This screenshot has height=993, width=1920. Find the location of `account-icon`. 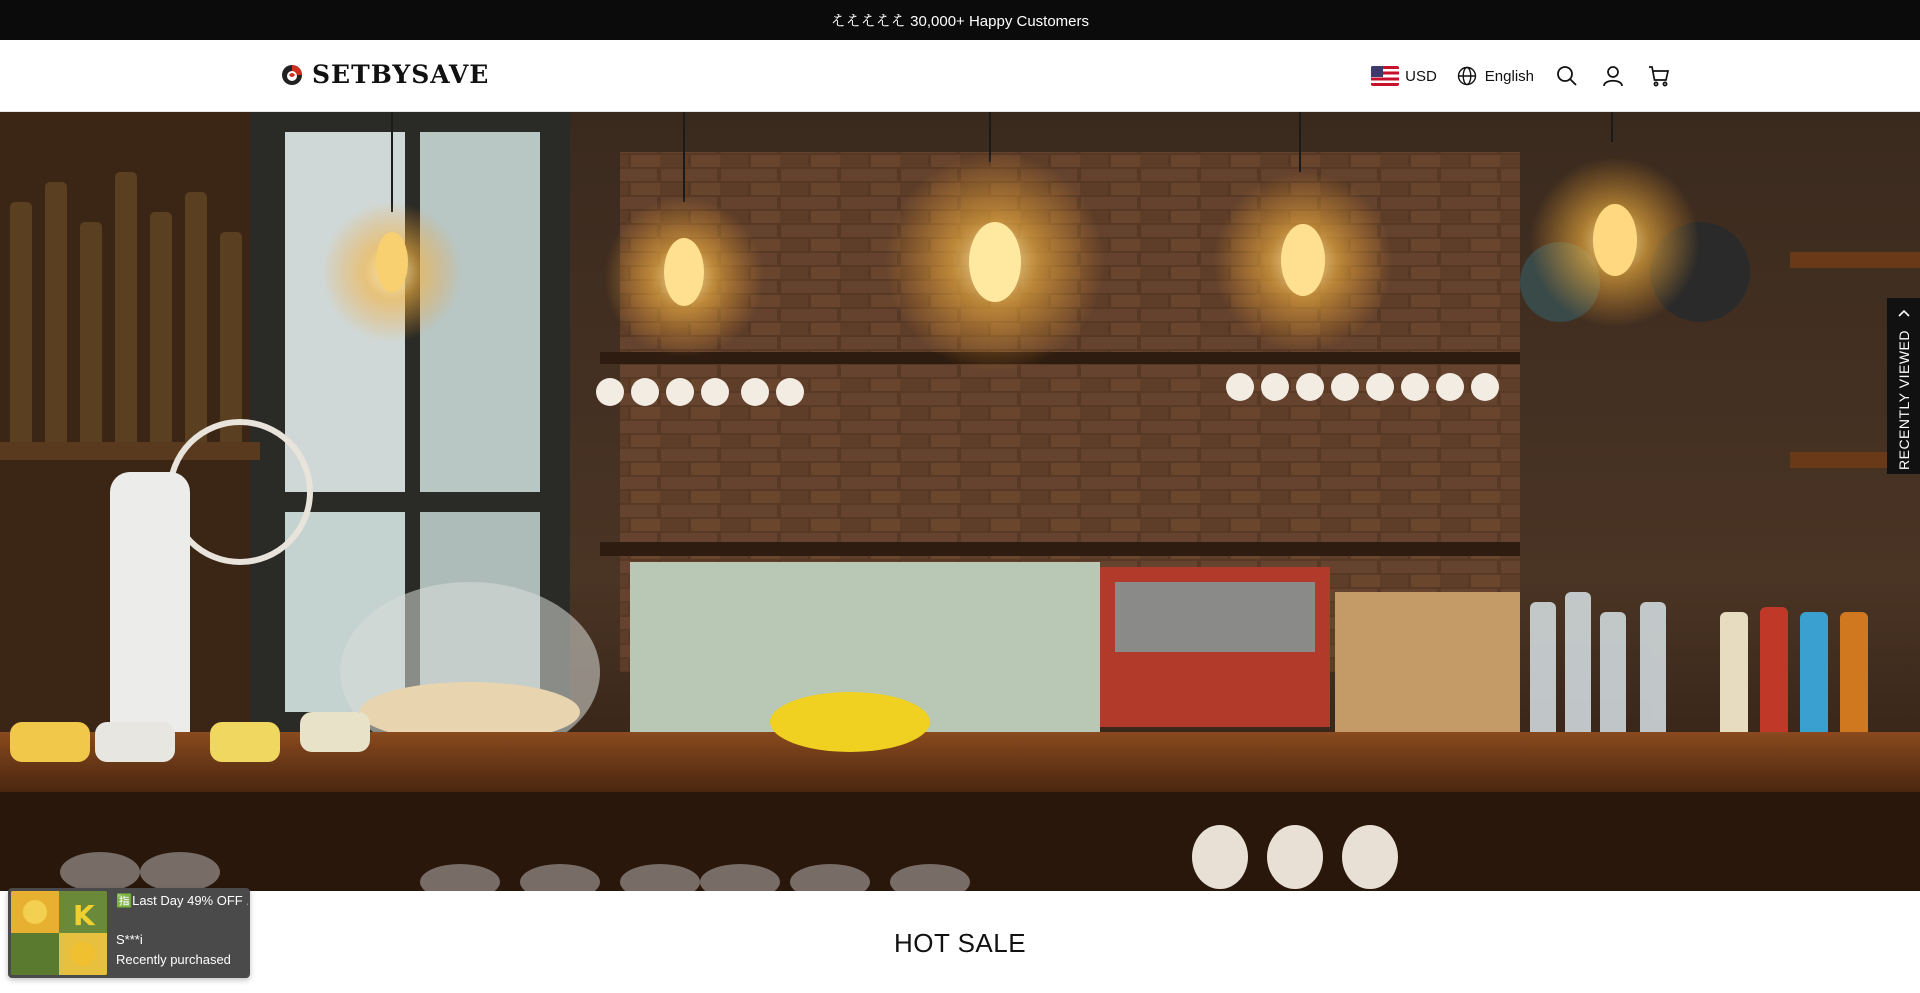

account-icon is located at coordinates (1613, 76).